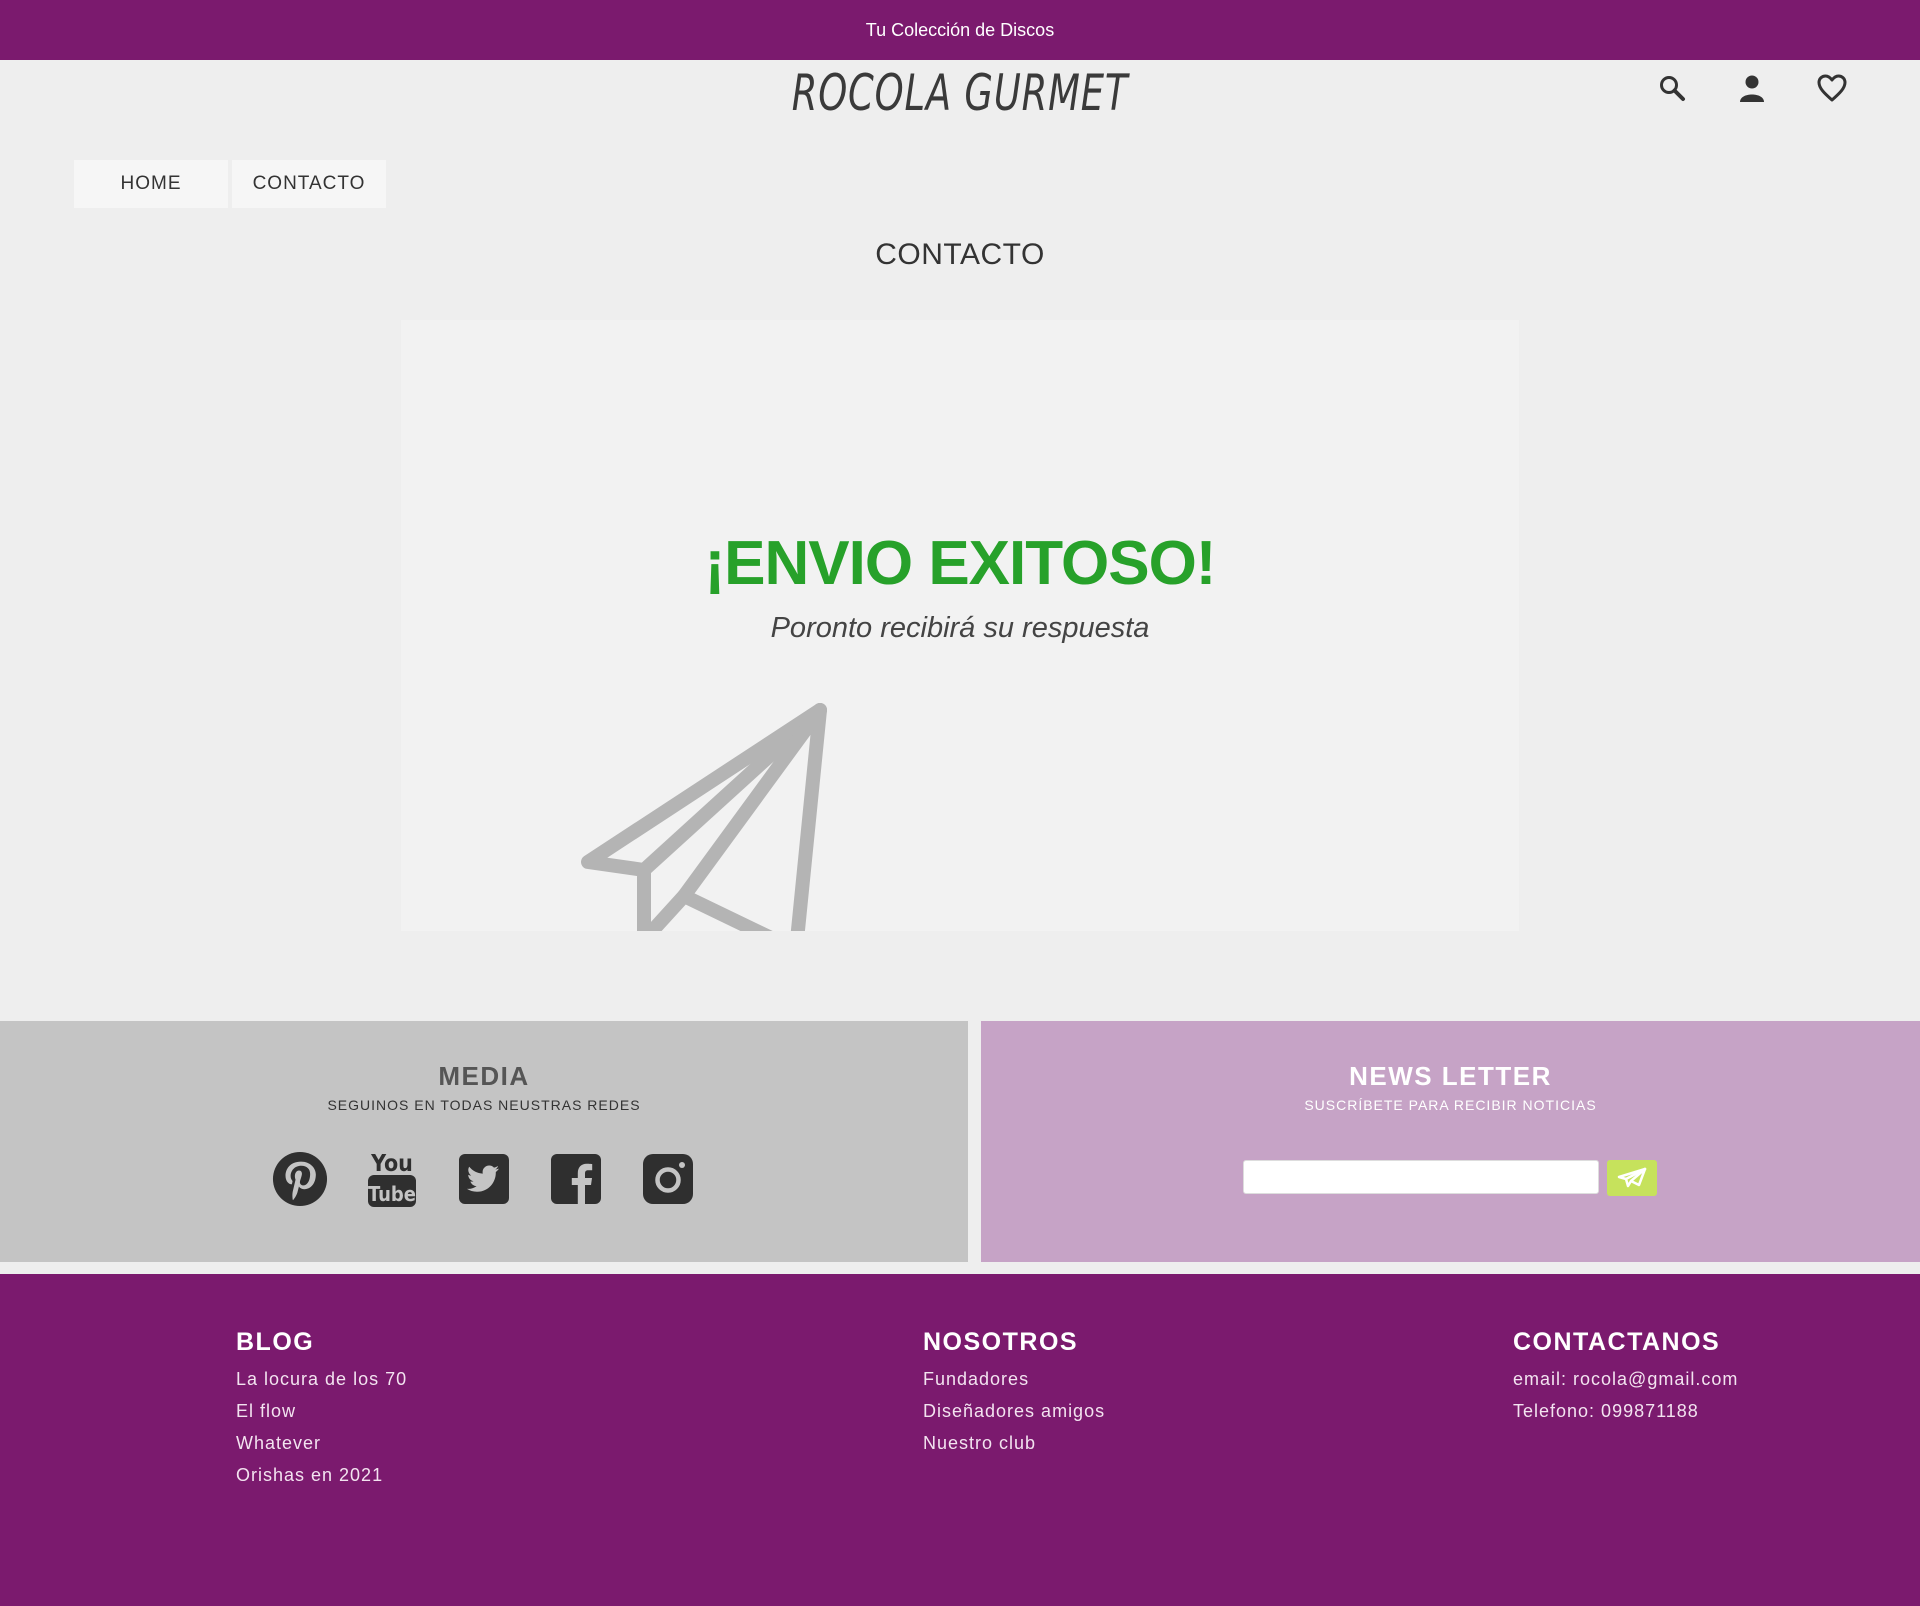 Image resolution: width=1920 pixels, height=1606 pixels. What do you see at coordinates (1617, 1342) in the screenshot?
I see `footer-contact-title: CONTACTANOS` at bounding box center [1617, 1342].